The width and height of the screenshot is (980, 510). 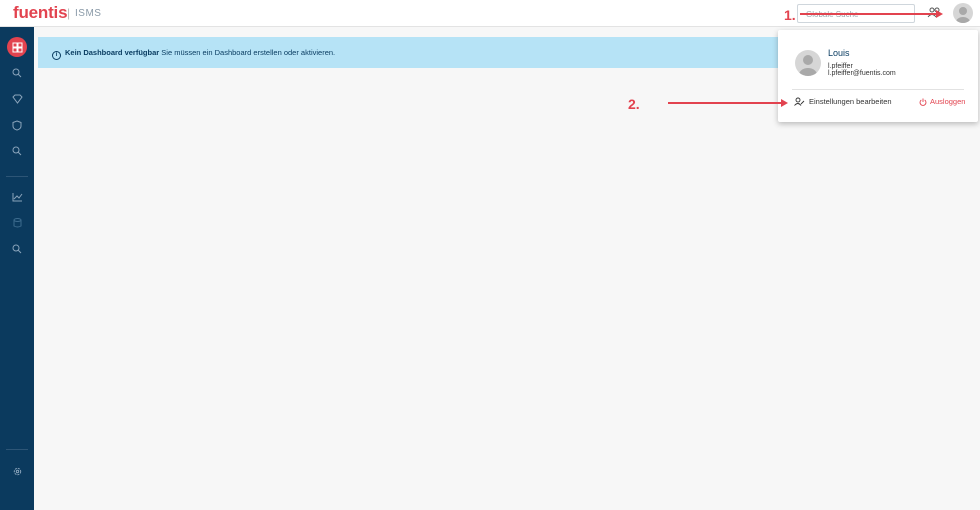 What do you see at coordinates (850, 101) in the screenshot?
I see `edit-settings-label: Einstellungen bearbeiten` at bounding box center [850, 101].